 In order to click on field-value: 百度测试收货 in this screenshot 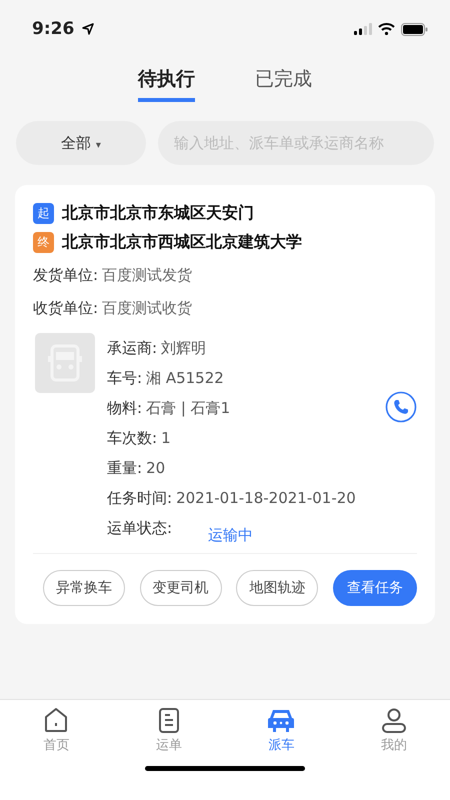, I will do `click(147, 308)`.